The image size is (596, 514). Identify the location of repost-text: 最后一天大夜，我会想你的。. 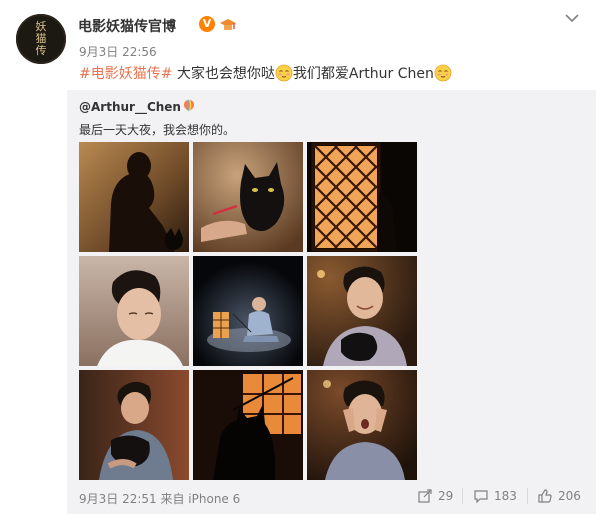
(157, 130).